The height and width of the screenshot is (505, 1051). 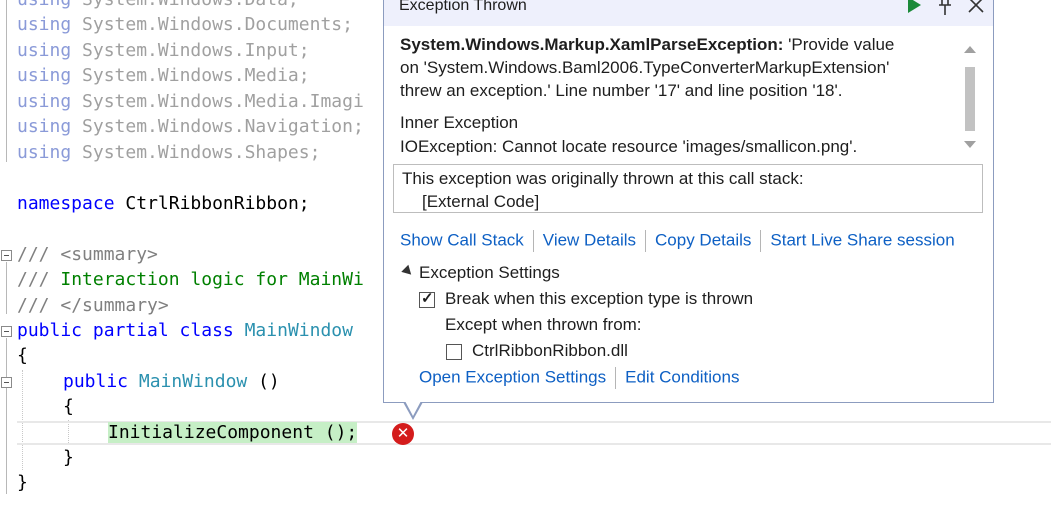 I want to click on namespace-ref: System.Windows.Media.Imagi, so click(x=223, y=101).